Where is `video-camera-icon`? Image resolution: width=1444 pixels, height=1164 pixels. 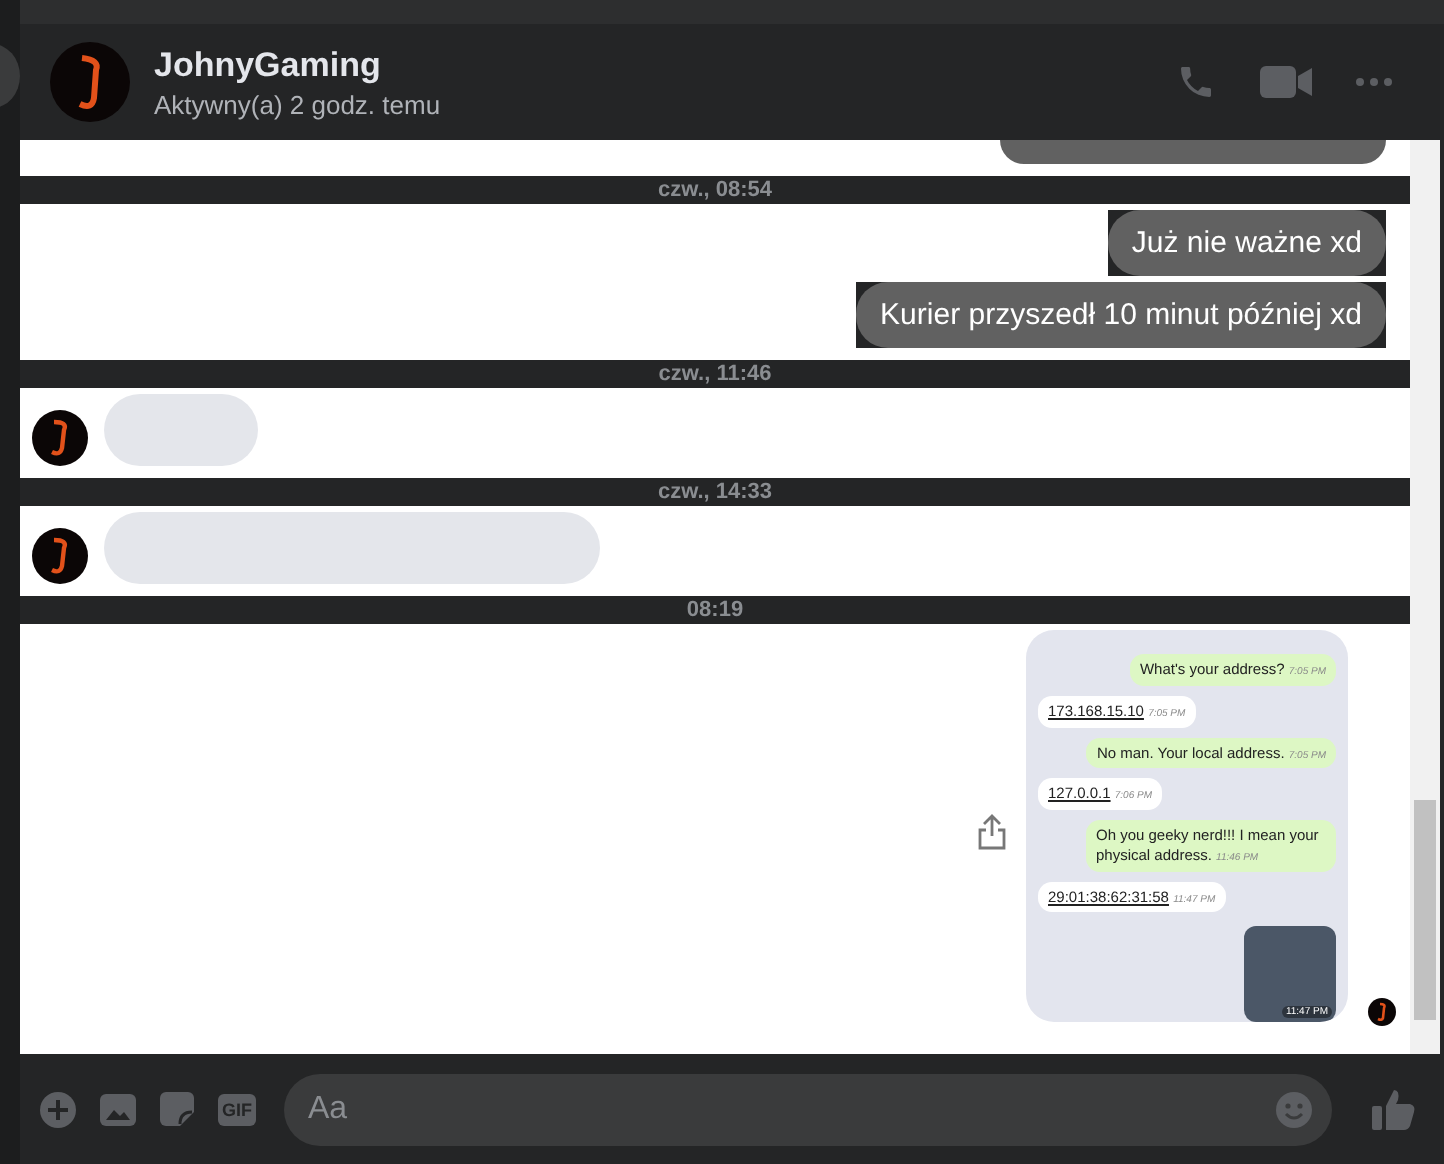
video-camera-icon is located at coordinates (1286, 82).